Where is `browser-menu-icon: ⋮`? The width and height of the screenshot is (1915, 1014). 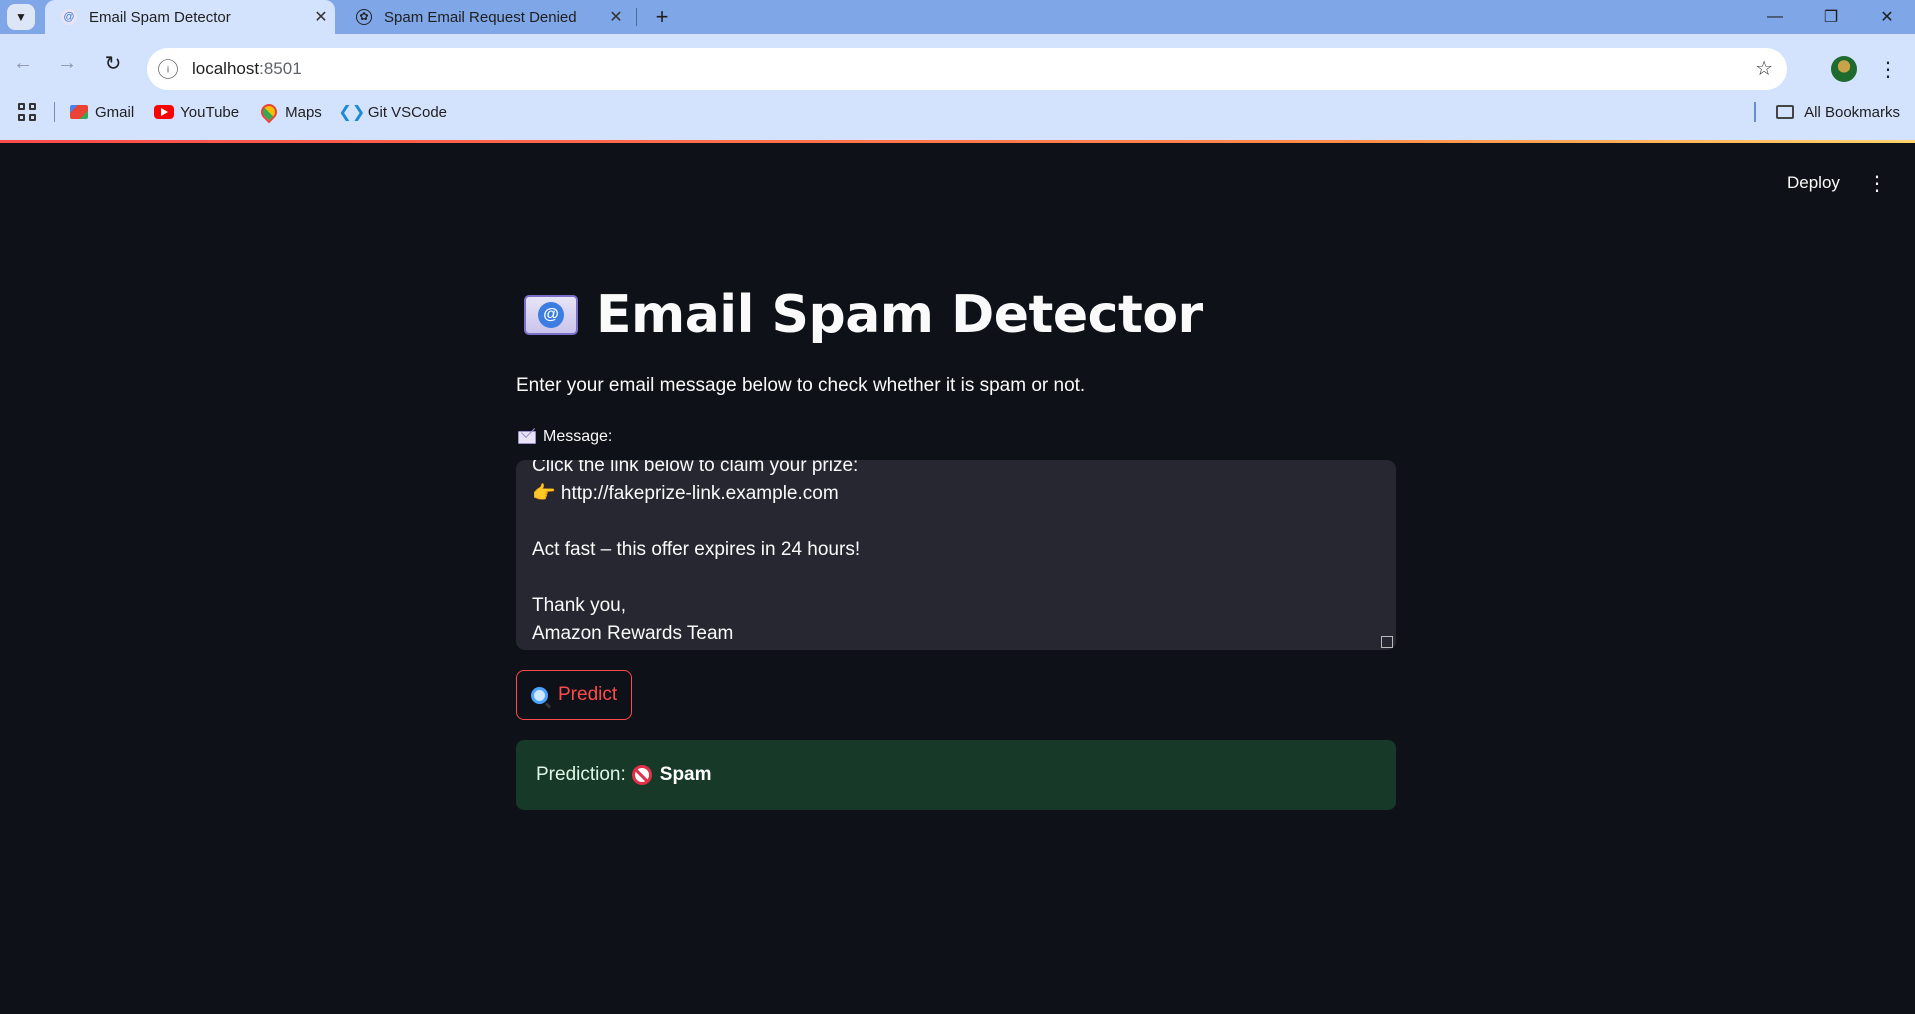 browser-menu-icon: ⋮ is located at coordinates (1888, 69).